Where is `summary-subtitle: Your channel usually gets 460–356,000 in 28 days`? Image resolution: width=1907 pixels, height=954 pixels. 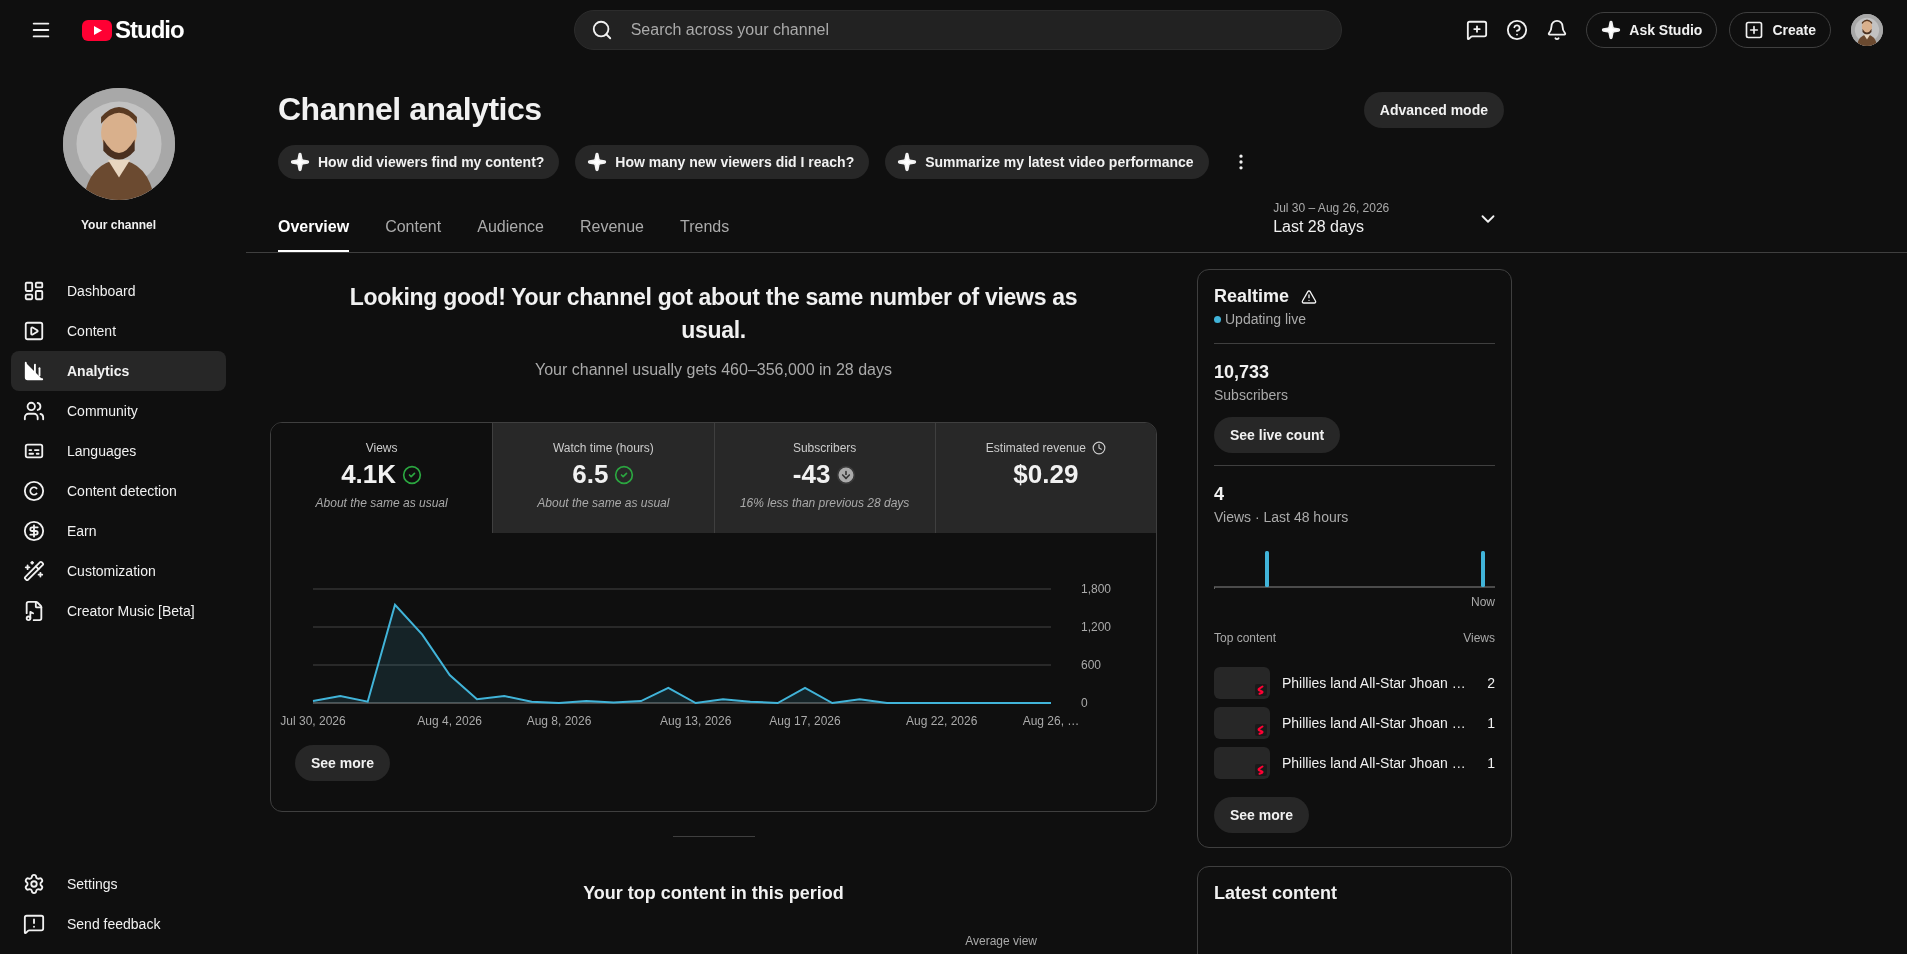 summary-subtitle: Your channel usually gets 460–356,000 in 28 days is located at coordinates (713, 370).